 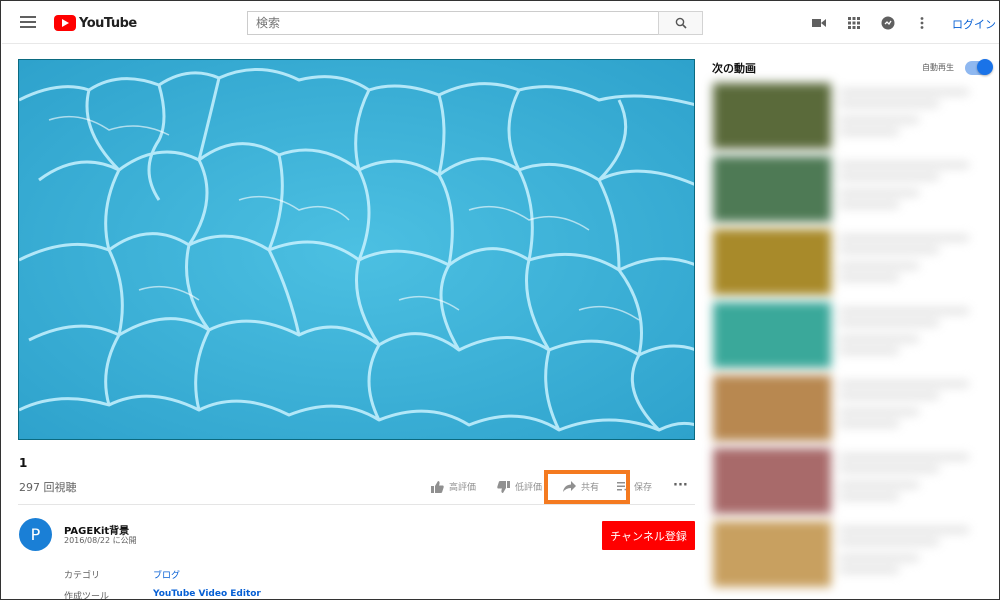 What do you see at coordinates (854, 23) in the screenshot?
I see `apps-grid-icon` at bounding box center [854, 23].